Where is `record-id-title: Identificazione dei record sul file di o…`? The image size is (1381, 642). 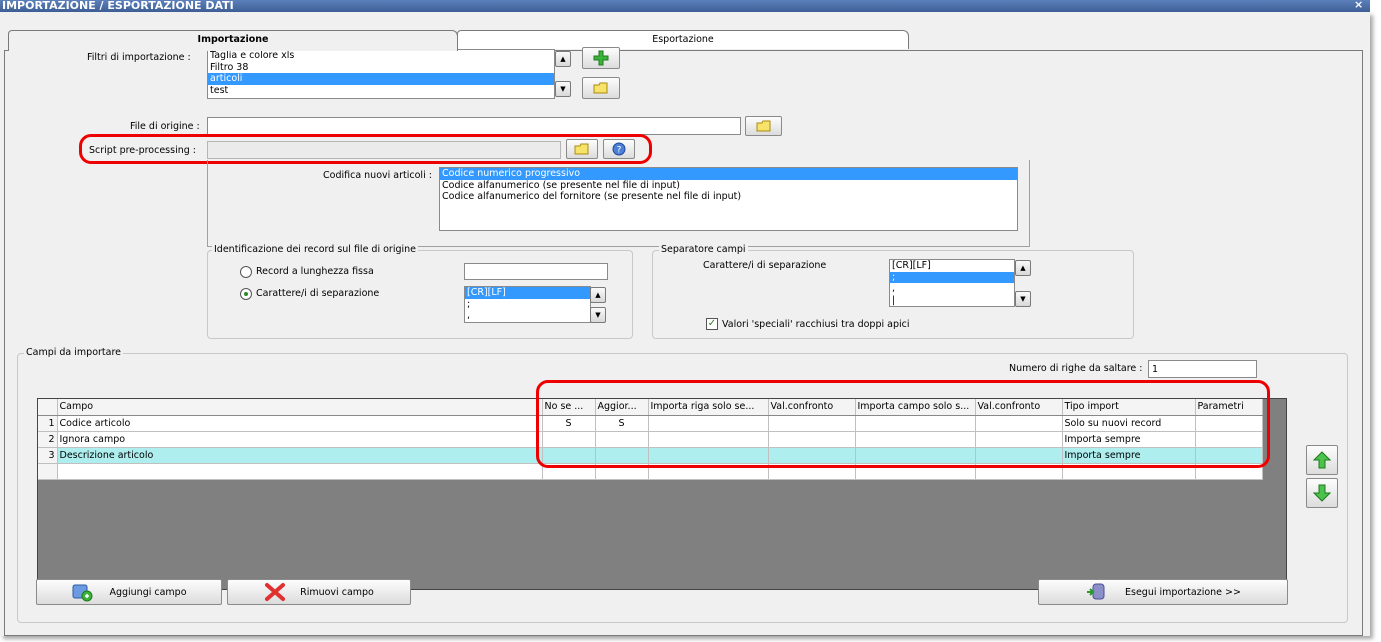 record-id-title: Identificazione dei record sul file di o… is located at coordinates (315, 249).